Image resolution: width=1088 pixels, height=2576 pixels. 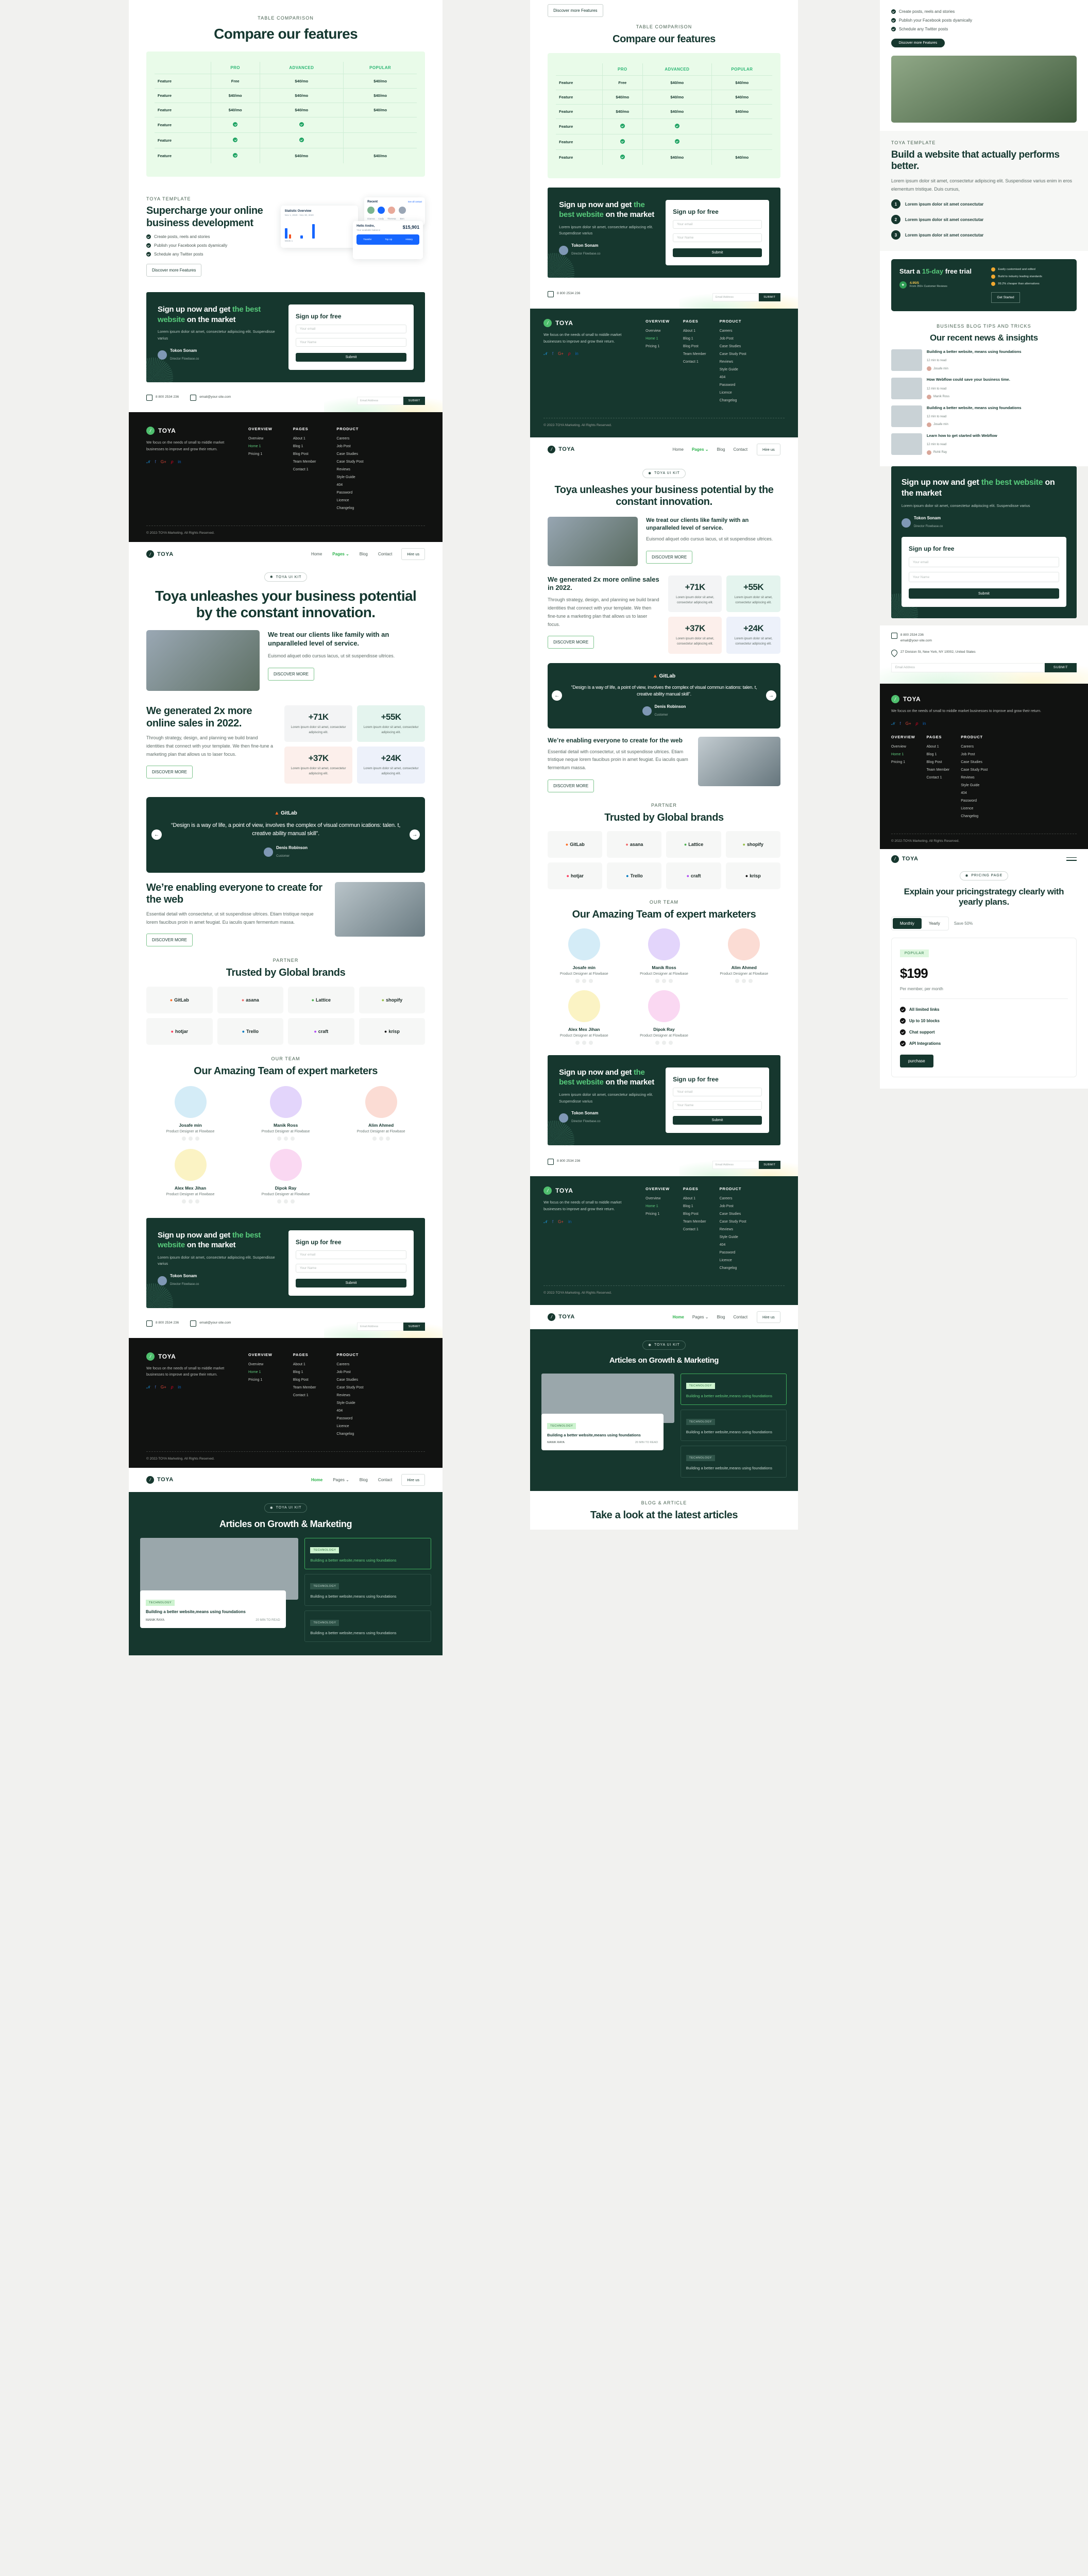 What do you see at coordinates (415, 202) in the screenshot?
I see `see-all-contact-link: See all contact` at bounding box center [415, 202].